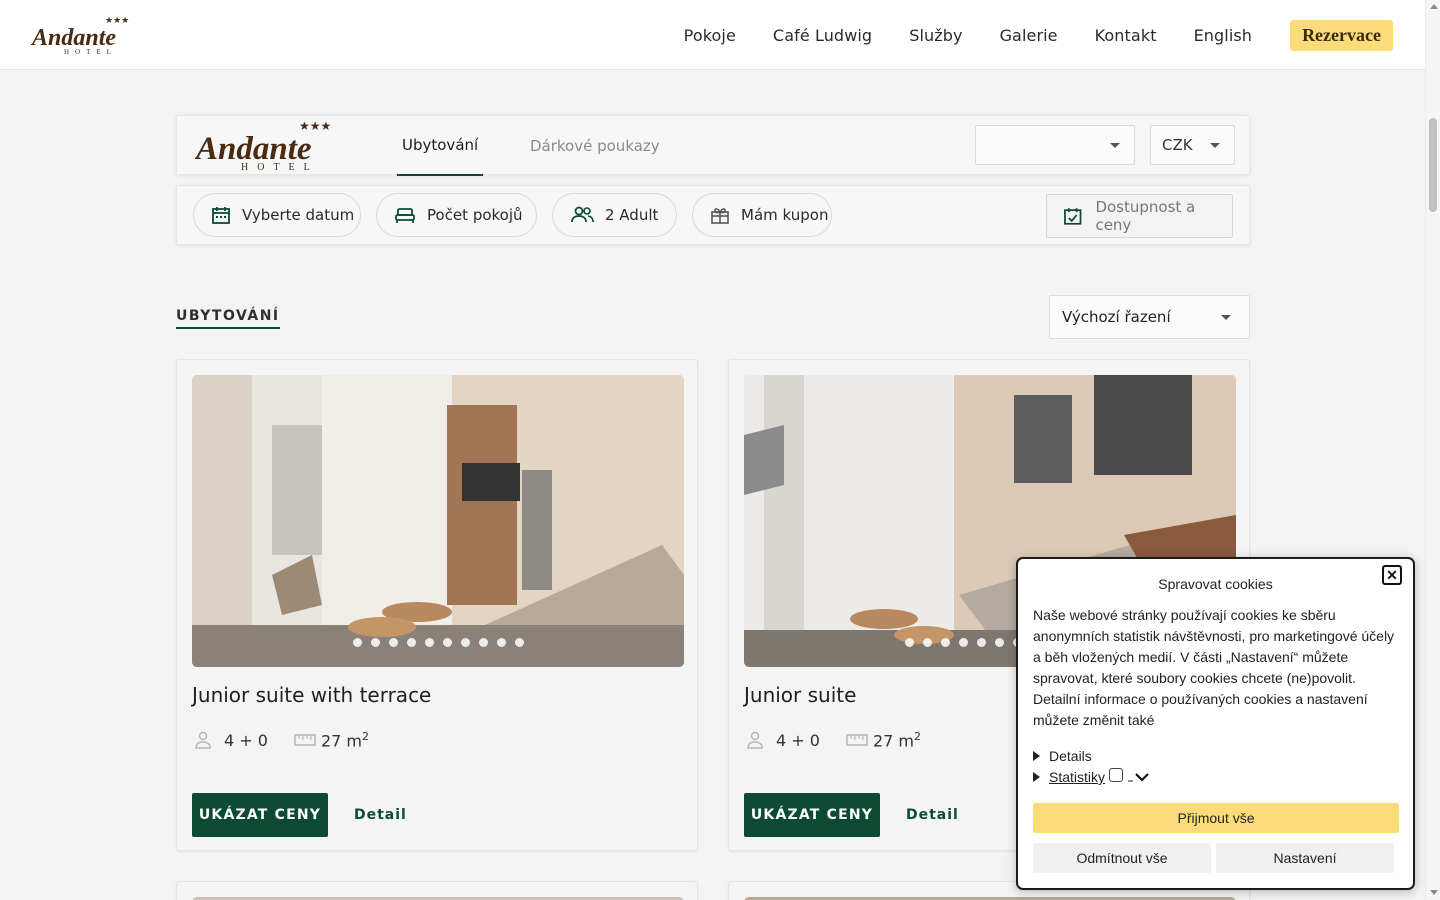  I want to click on sort-select: Výchozí řazení, so click(1149, 317).